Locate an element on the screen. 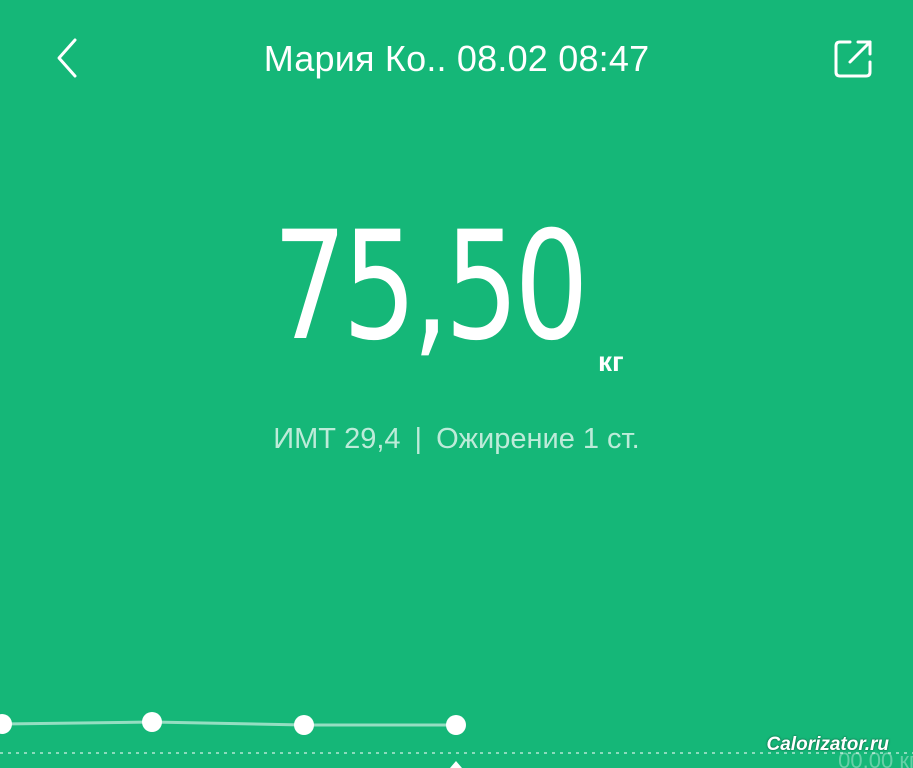 The height and width of the screenshot is (768, 913). weight-unit: кг is located at coordinates (611, 361).